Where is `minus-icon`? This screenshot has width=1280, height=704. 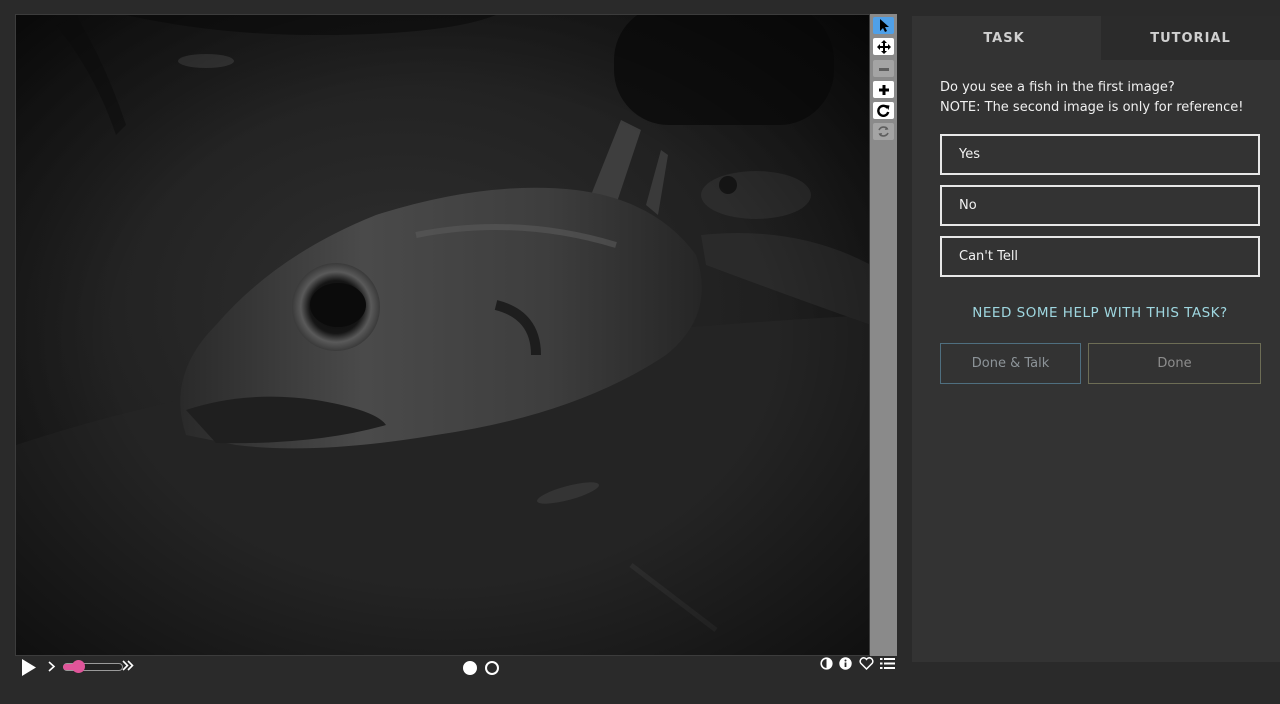
minus-icon is located at coordinates (883, 69).